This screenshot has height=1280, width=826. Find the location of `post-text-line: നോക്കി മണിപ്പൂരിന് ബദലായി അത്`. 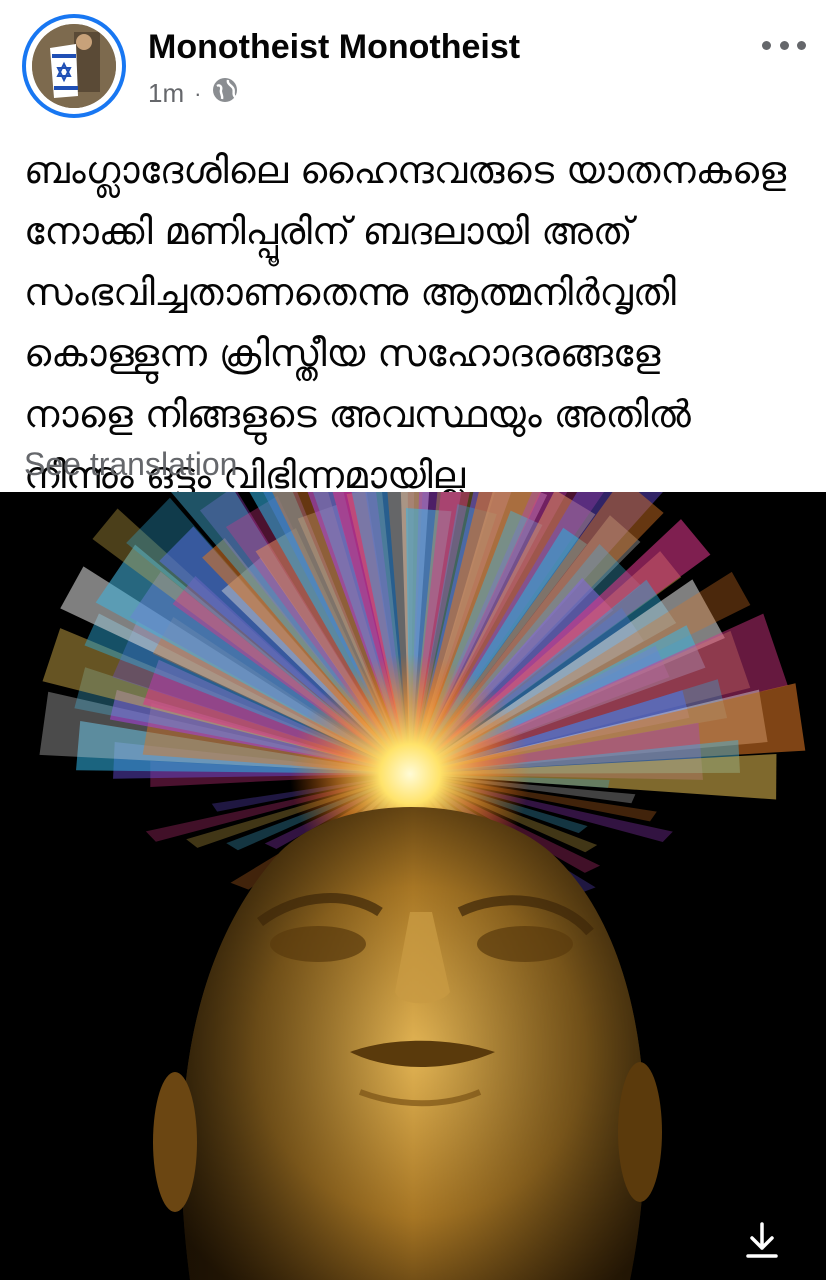

post-text-line: നോക്കി മണിപ്പൂരിന് ബദലായി അത് is located at coordinates (328, 231).